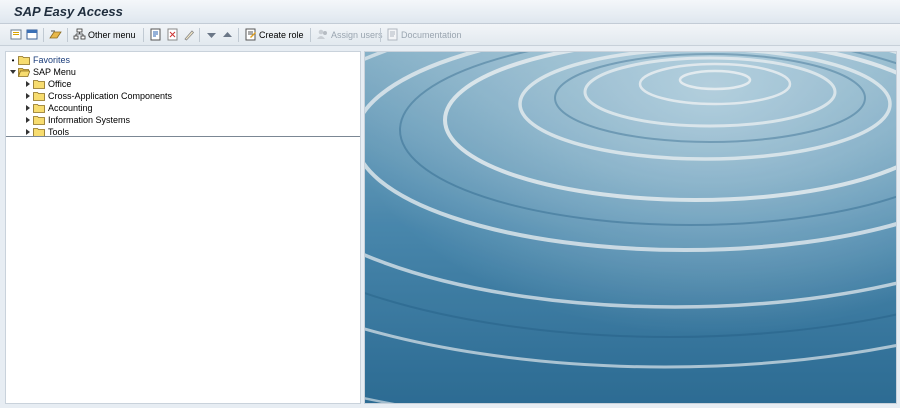 Image resolution: width=900 pixels, height=408 pixels. I want to click on tree-node-accounting: Accounting, so click(59, 108).